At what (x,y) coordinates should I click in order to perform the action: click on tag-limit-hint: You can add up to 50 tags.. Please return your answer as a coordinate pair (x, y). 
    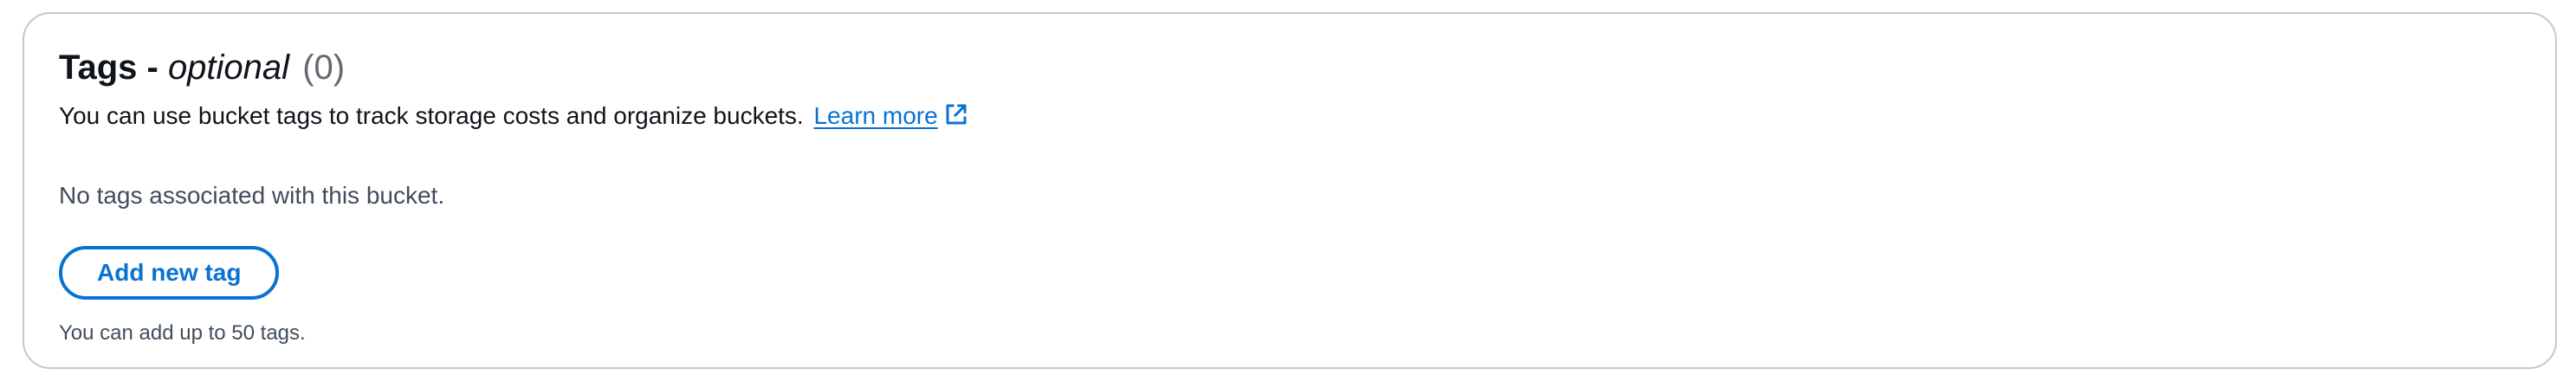
    Looking at the image, I should click on (182, 333).